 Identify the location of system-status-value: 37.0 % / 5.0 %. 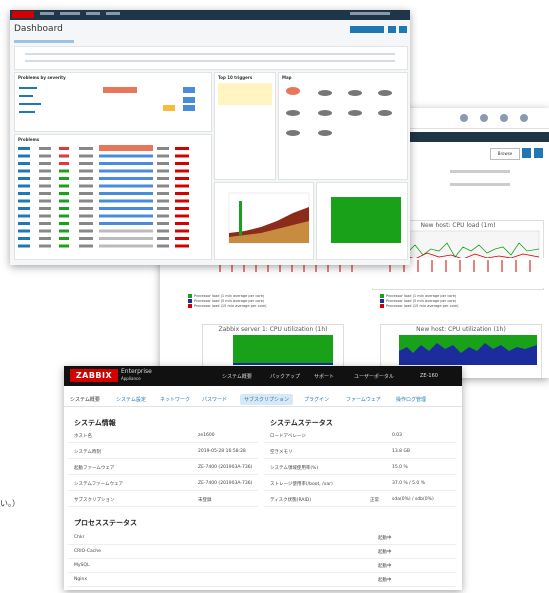
(408, 483).